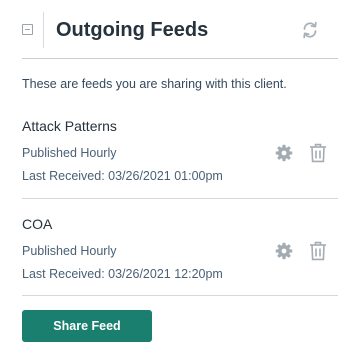 This screenshot has height=359, width=356. I want to click on feed-last-received: Last Received: 03/26/2021 01:00pm, so click(122, 176).